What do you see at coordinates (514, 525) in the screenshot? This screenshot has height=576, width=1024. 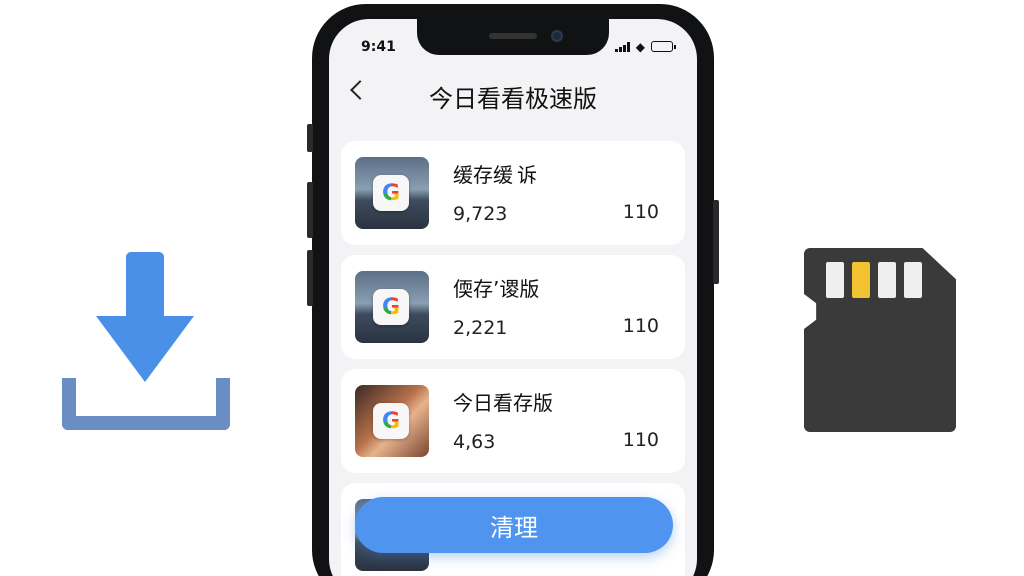 I see `clean-button: 清理` at bounding box center [514, 525].